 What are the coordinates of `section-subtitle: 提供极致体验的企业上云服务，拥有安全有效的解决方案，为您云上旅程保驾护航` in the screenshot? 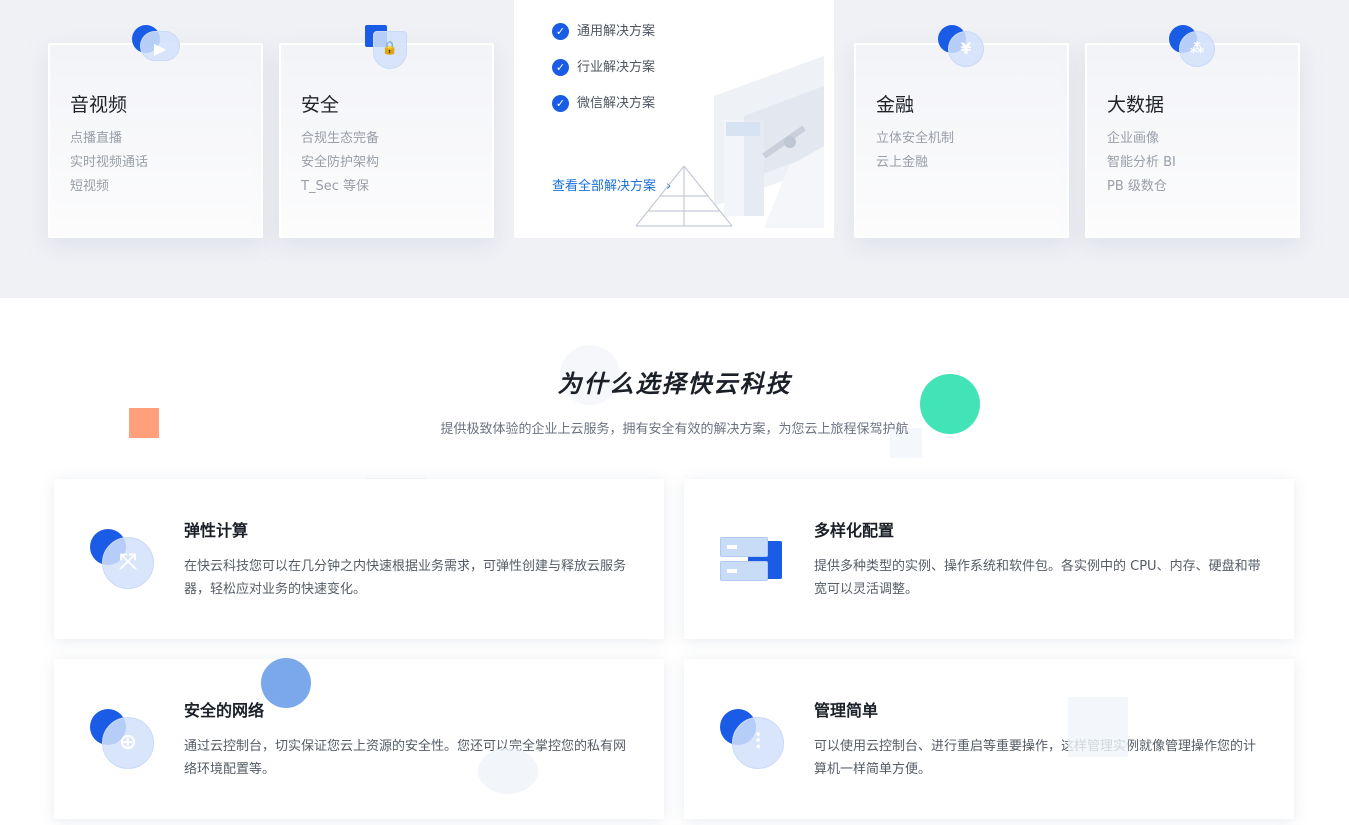 It's located at (674, 429).